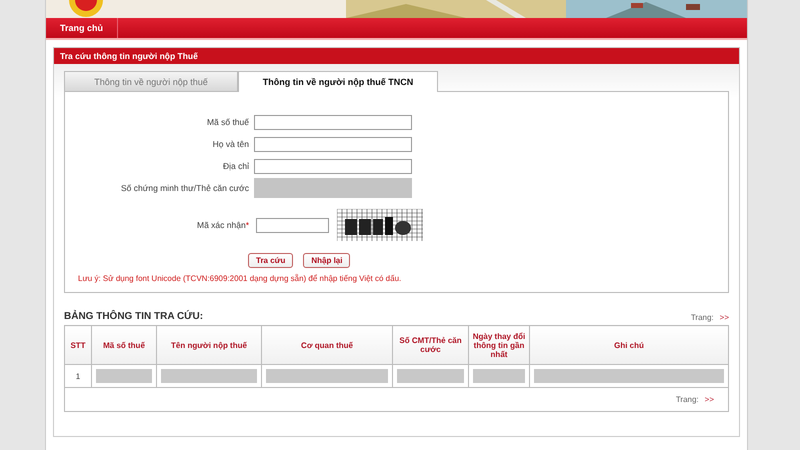  What do you see at coordinates (292, 225) in the screenshot?
I see `captcha-field` at bounding box center [292, 225].